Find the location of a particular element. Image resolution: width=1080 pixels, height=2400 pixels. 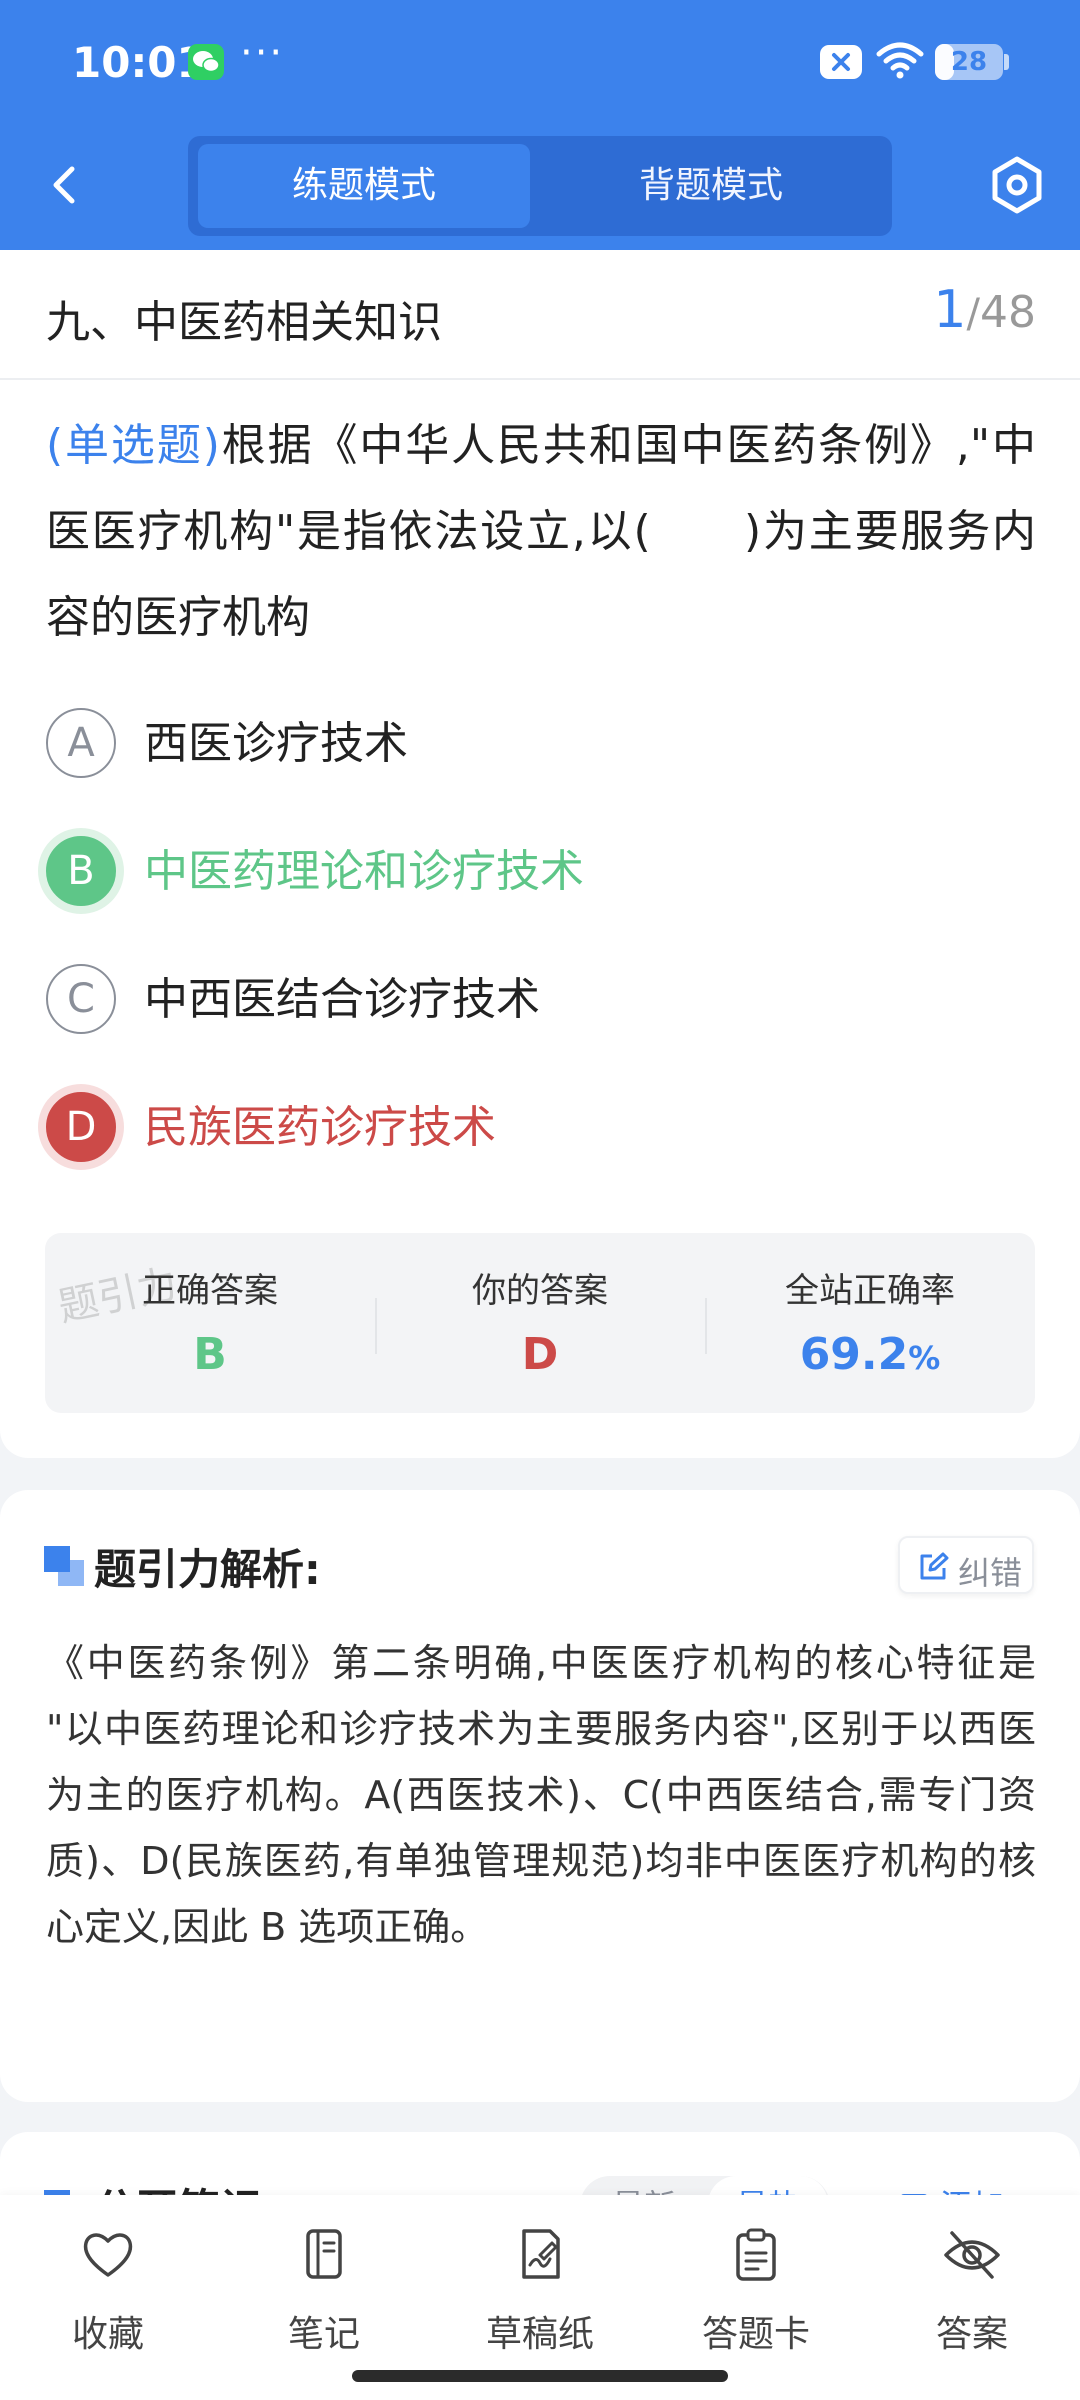

correct-answer-block: 正确答案 B is located at coordinates (210, 1323).